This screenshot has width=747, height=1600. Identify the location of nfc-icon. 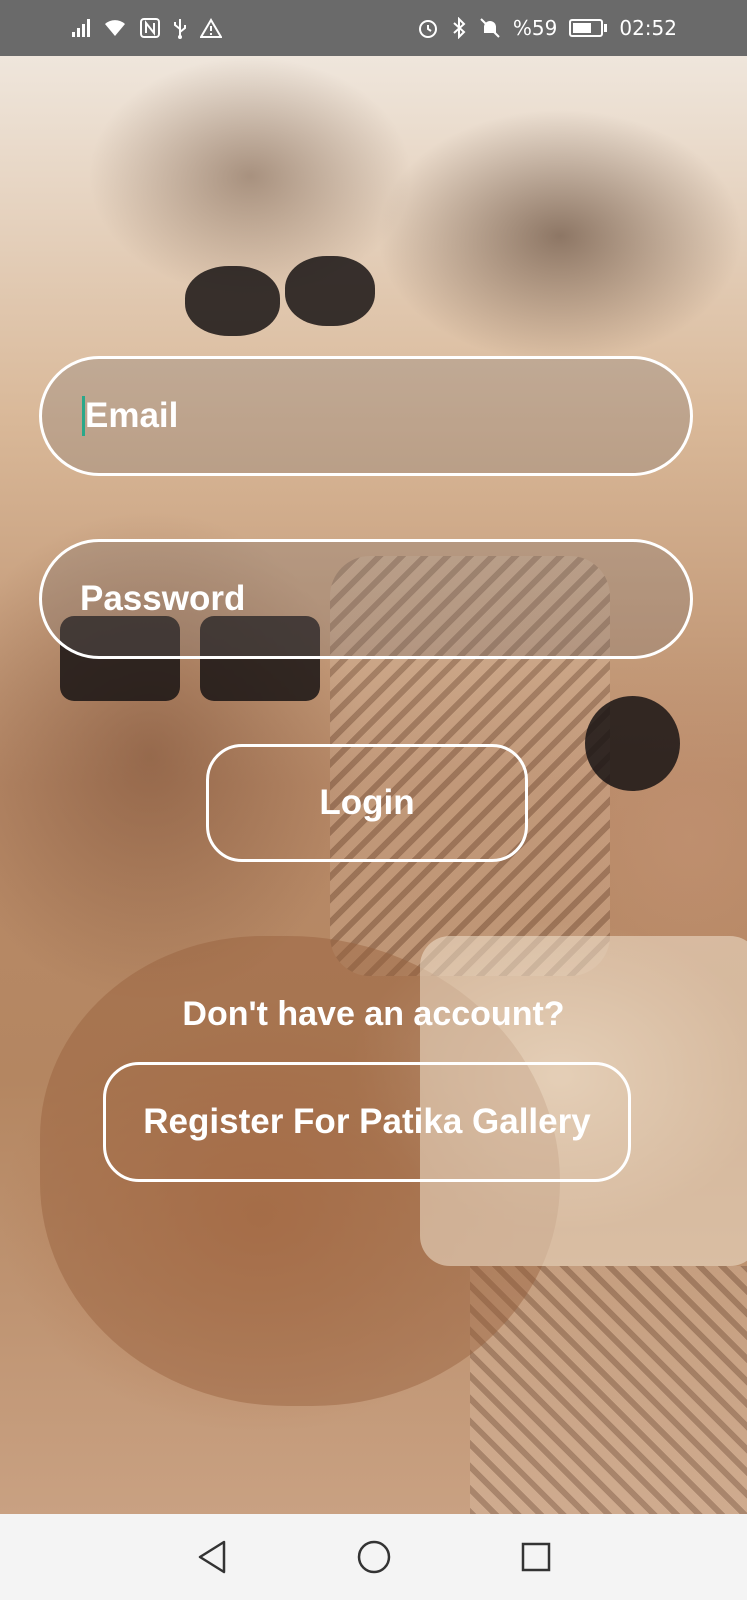
(150, 28).